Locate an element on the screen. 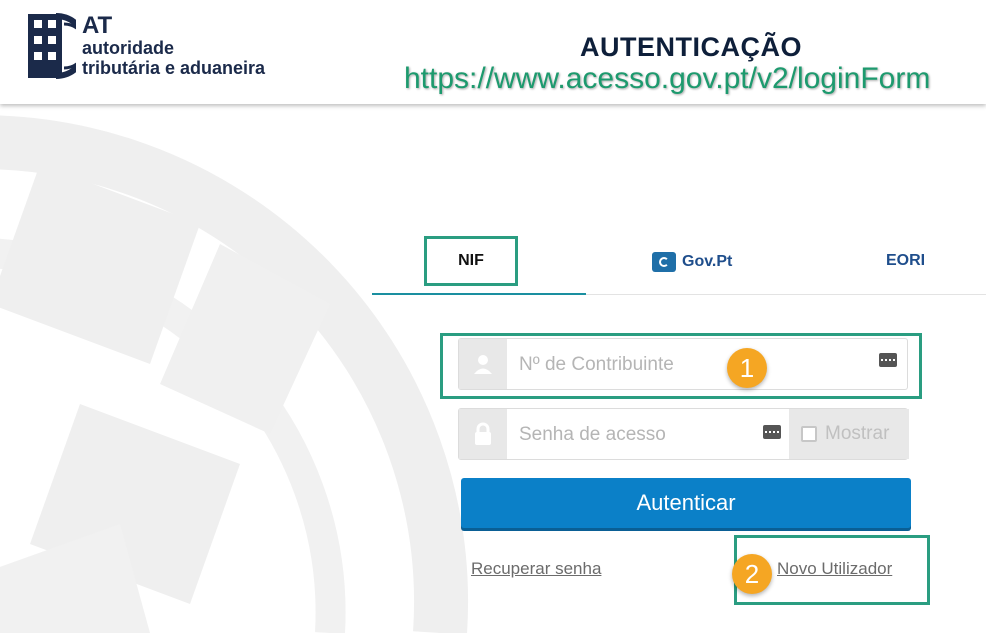 This screenshot has width=986, height=633. tab-nif-label: NIF is located at coordinates (471, 260).